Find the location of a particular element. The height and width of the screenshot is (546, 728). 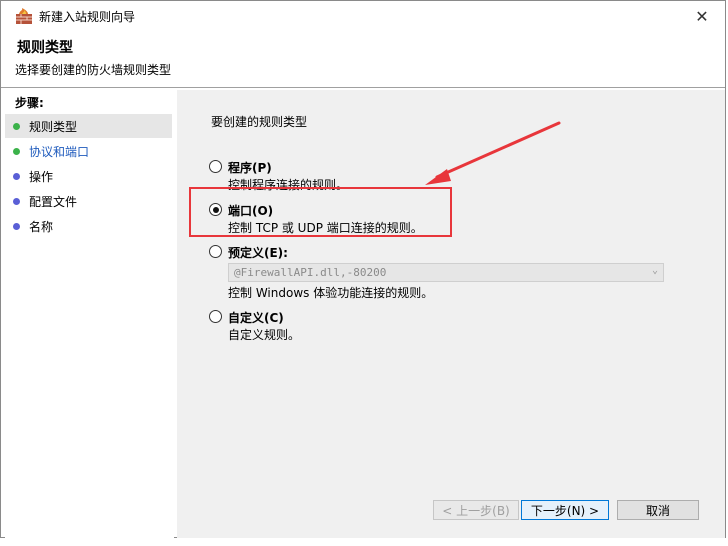

sidebar-item-rule-type: 规则类型 is located at coordinates (88, 126).